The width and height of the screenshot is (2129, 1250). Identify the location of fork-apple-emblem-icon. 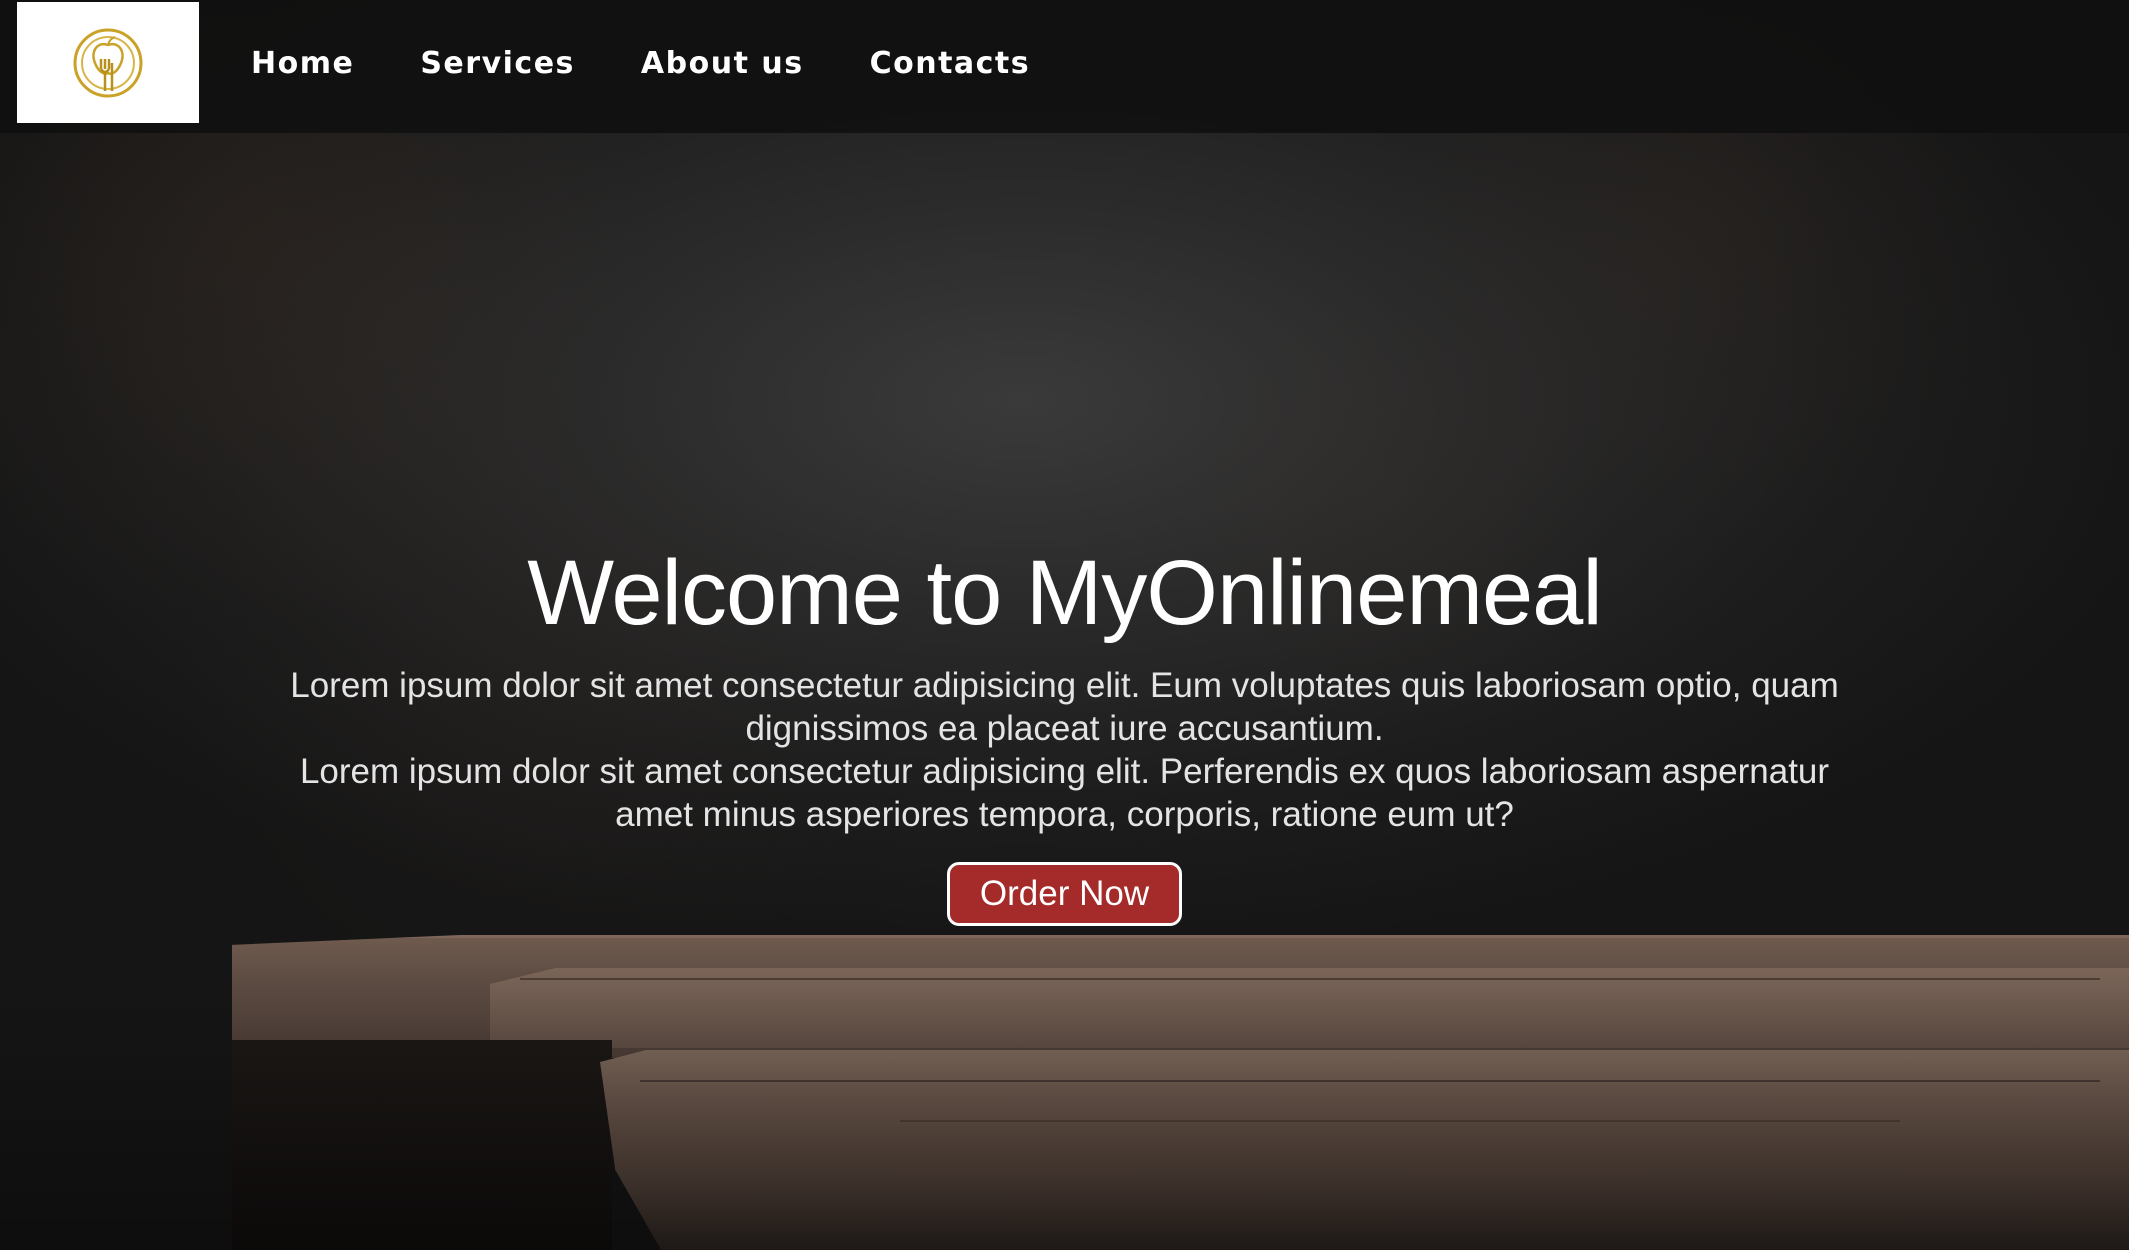
(108, 62).